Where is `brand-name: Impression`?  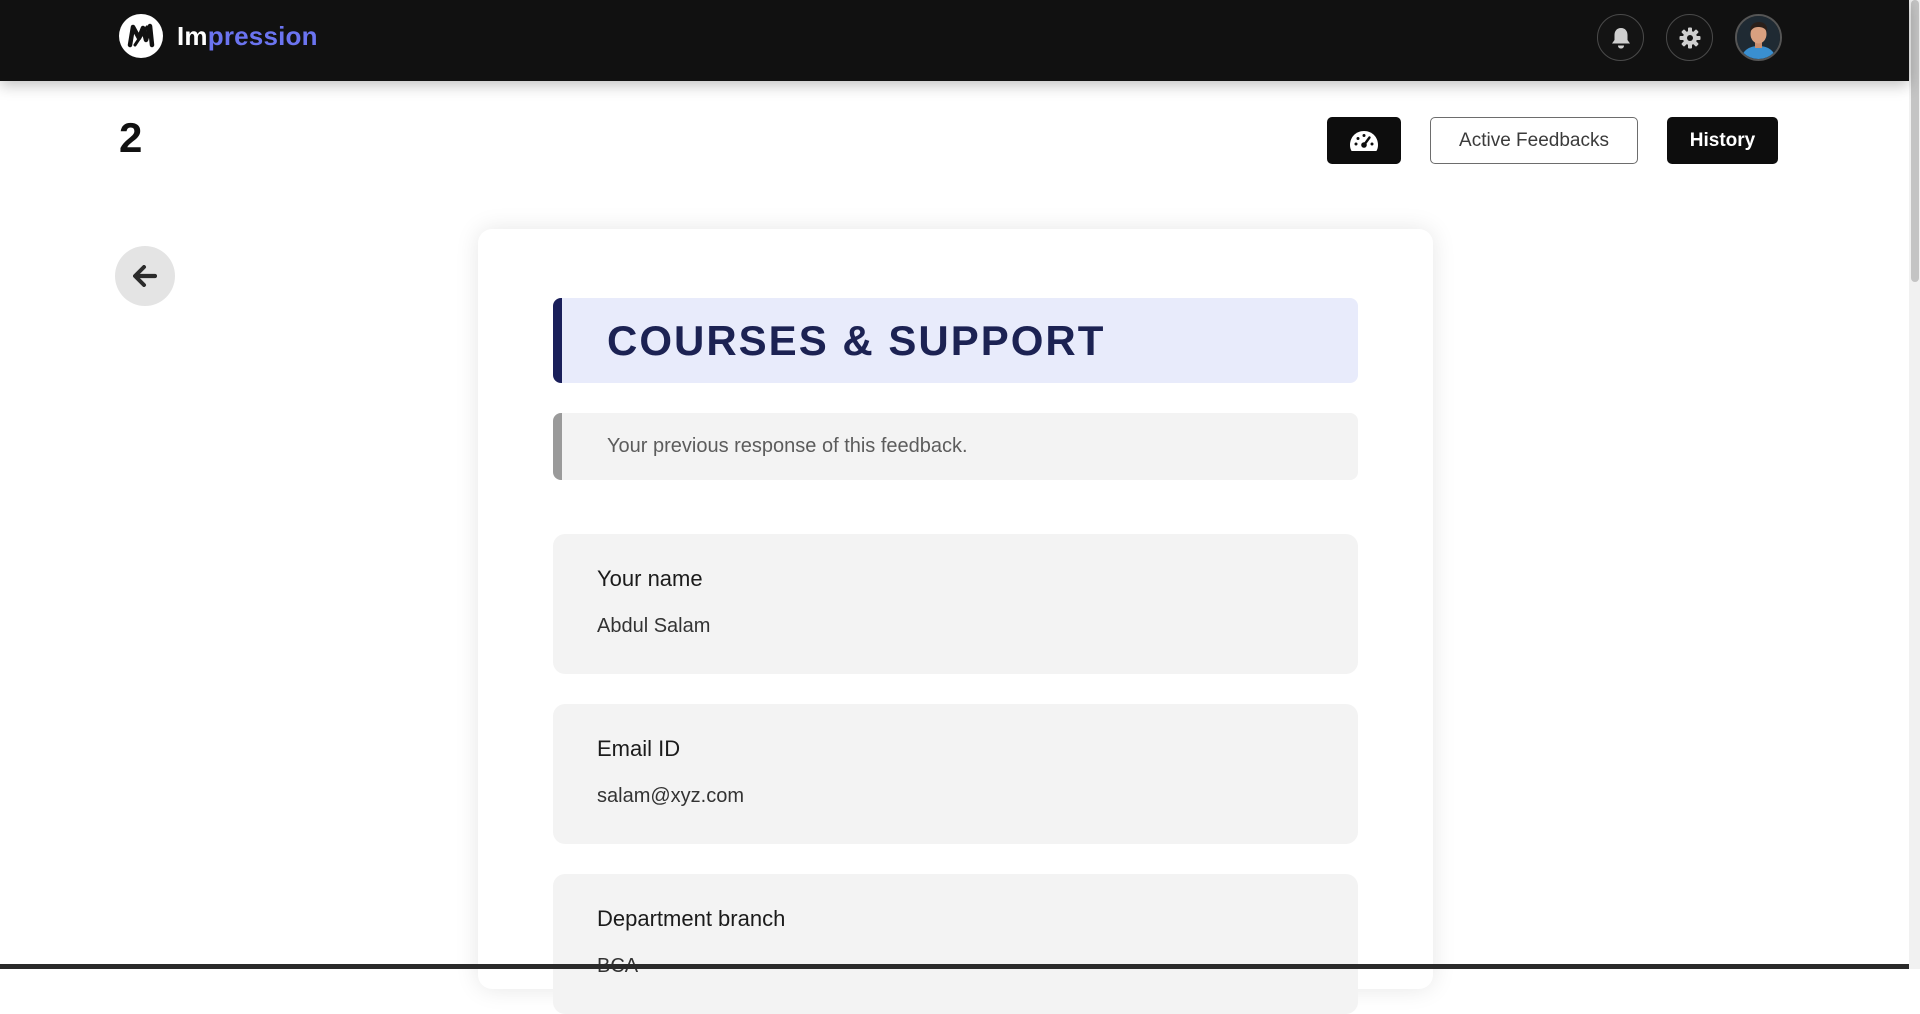
brand-name: Impression is located at coordinates (247, 36).